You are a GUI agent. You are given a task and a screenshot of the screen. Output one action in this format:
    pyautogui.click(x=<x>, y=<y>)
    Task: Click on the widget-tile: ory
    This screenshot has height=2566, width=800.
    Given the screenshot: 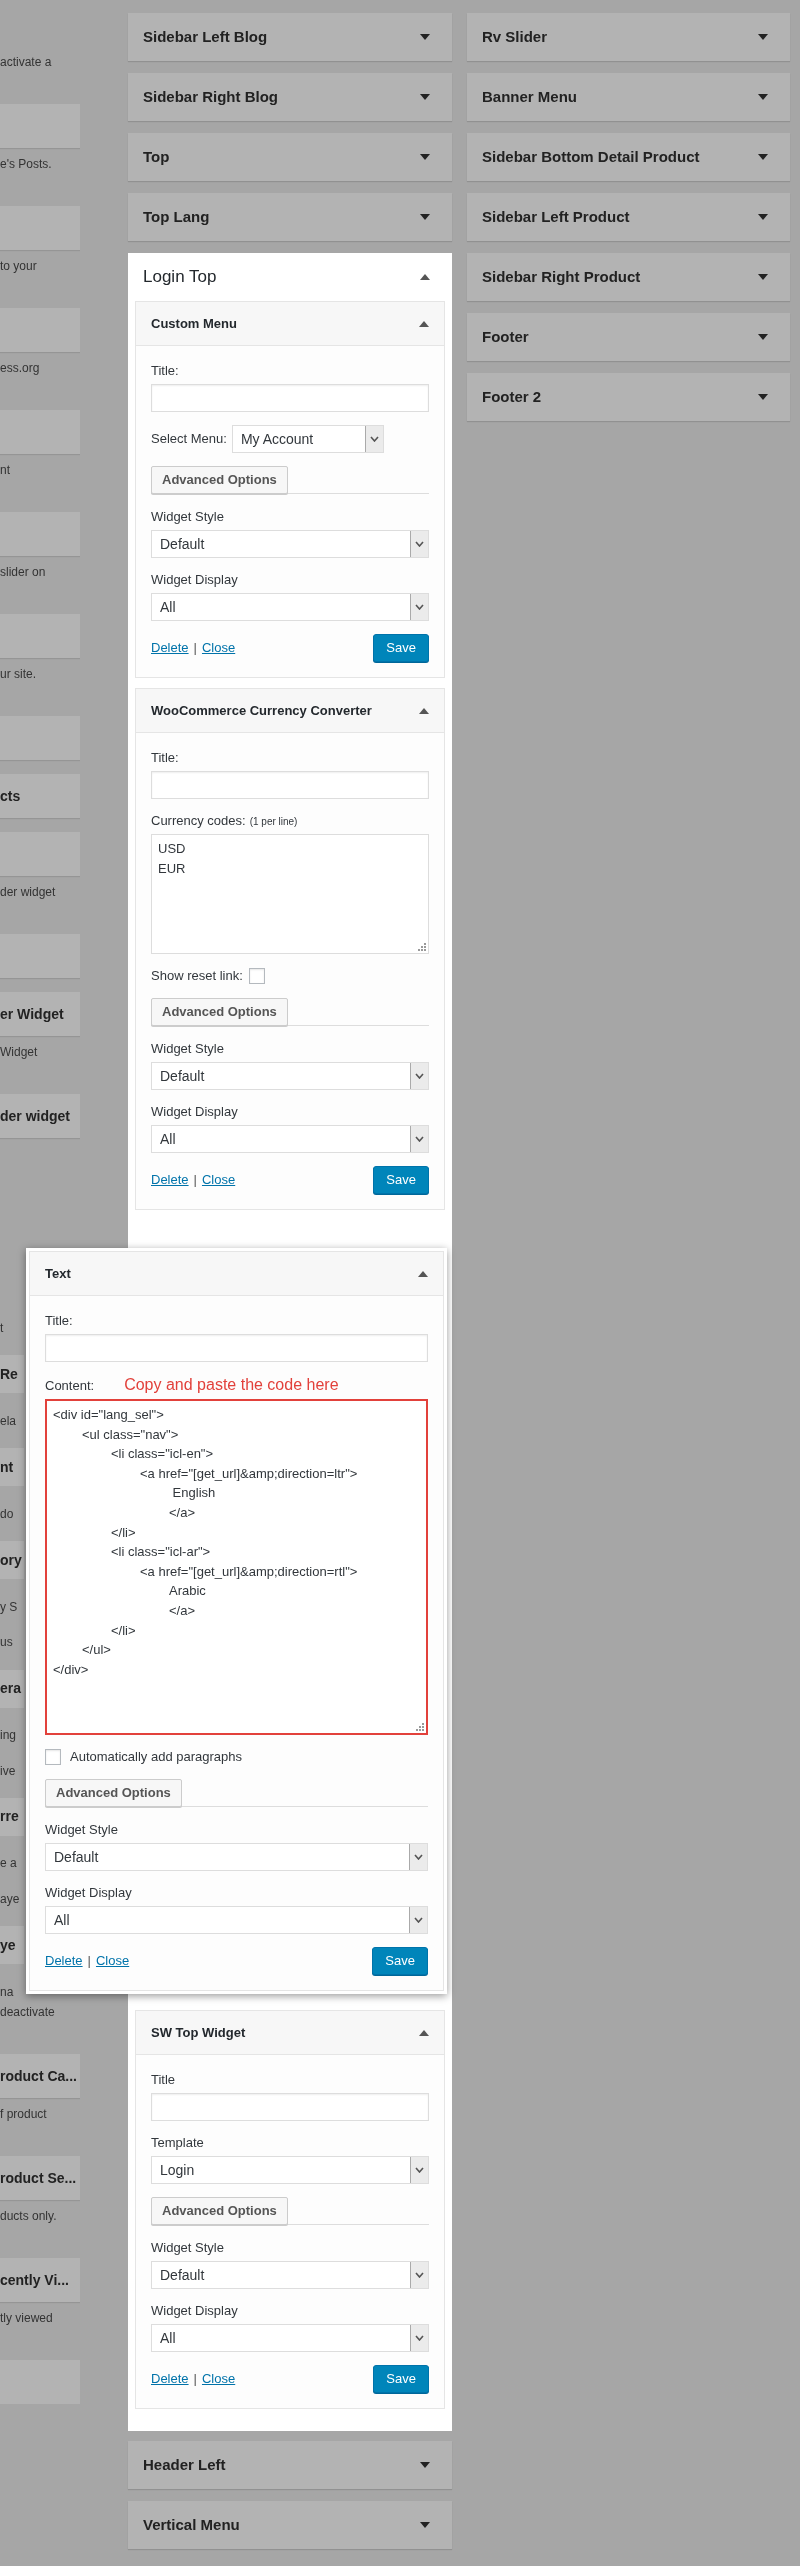 What is the action you would take?
    pyautogui.click(x=12, y=1560)
    